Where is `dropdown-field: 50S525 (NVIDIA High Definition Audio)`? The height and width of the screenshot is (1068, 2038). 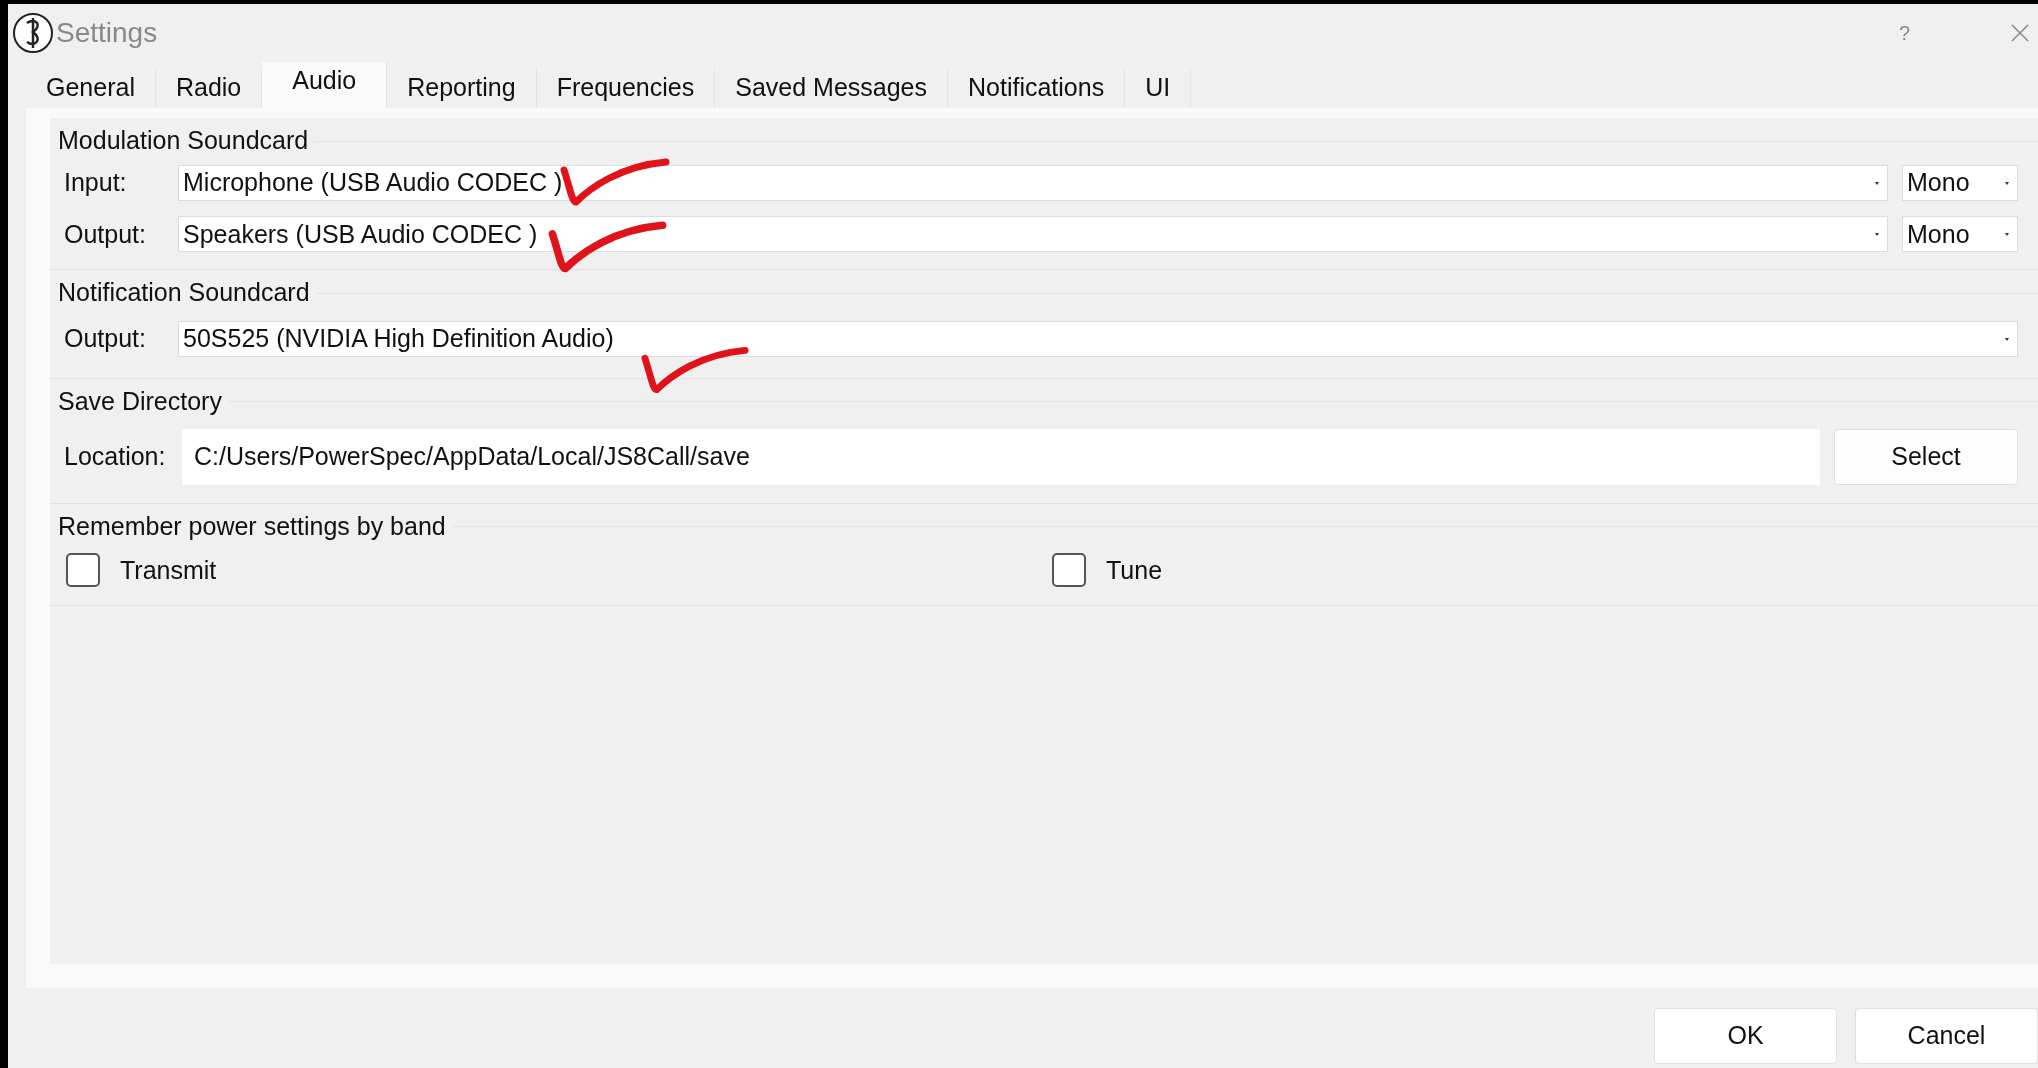 dropdown-field: 50S525 (NVIDIA High Definition Audio) is located at coordinates (1098, 338).